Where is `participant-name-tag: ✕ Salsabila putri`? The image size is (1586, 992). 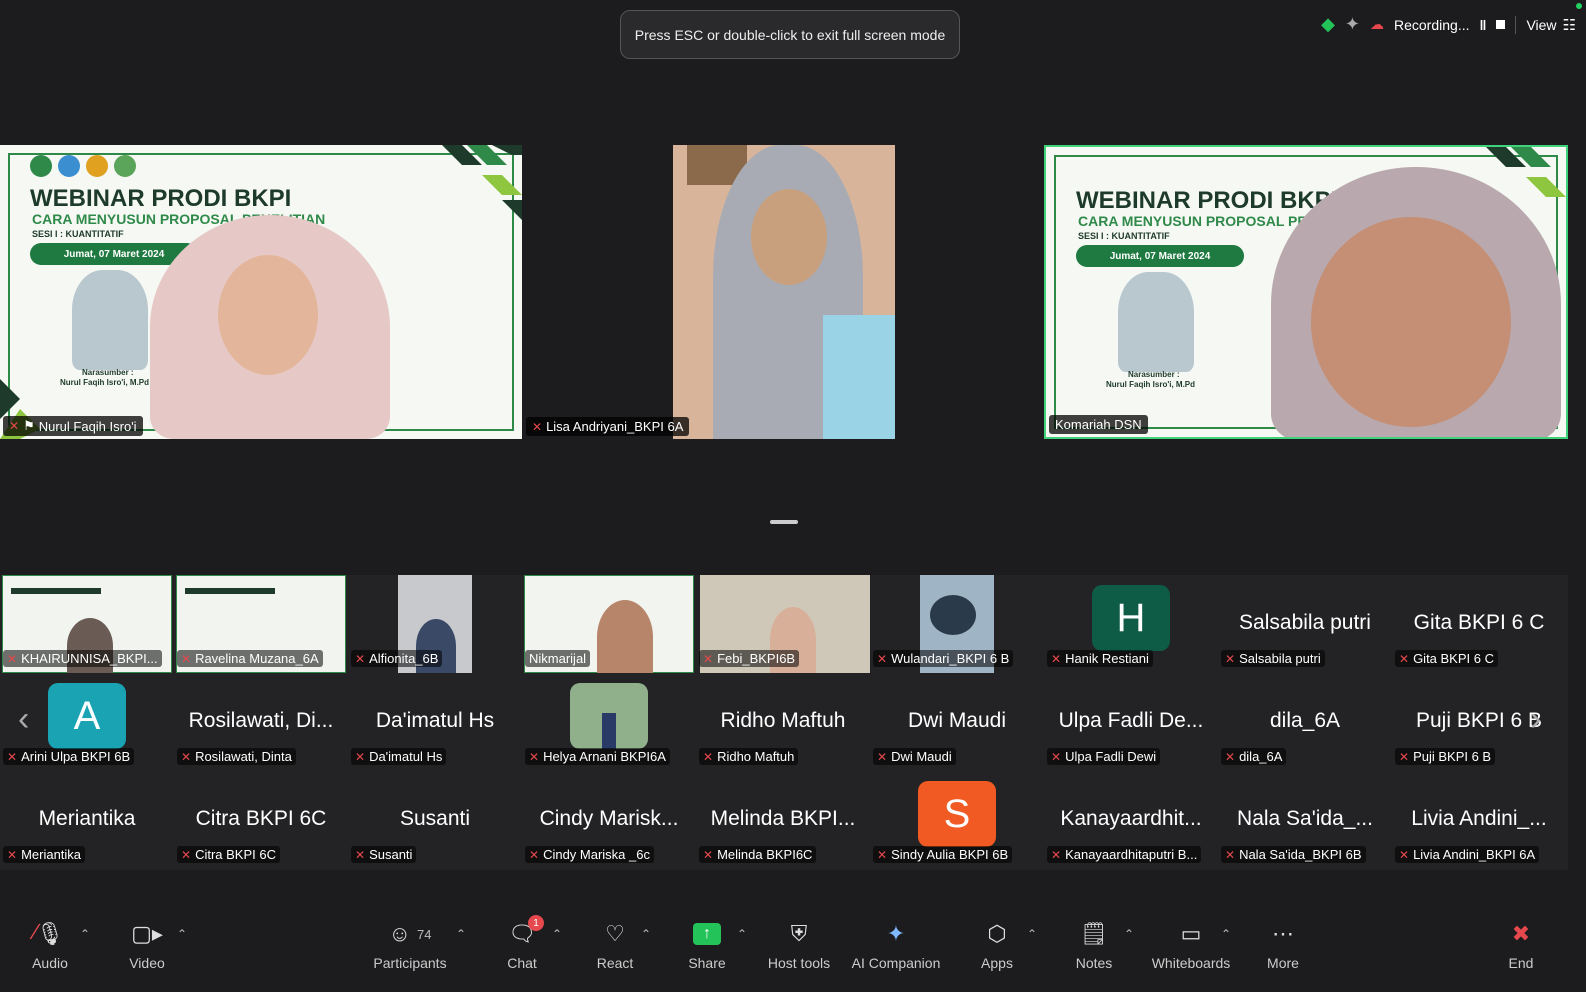 participant-name-tag: ✕ Salsabila putri is located at coordinates (1273, 658).